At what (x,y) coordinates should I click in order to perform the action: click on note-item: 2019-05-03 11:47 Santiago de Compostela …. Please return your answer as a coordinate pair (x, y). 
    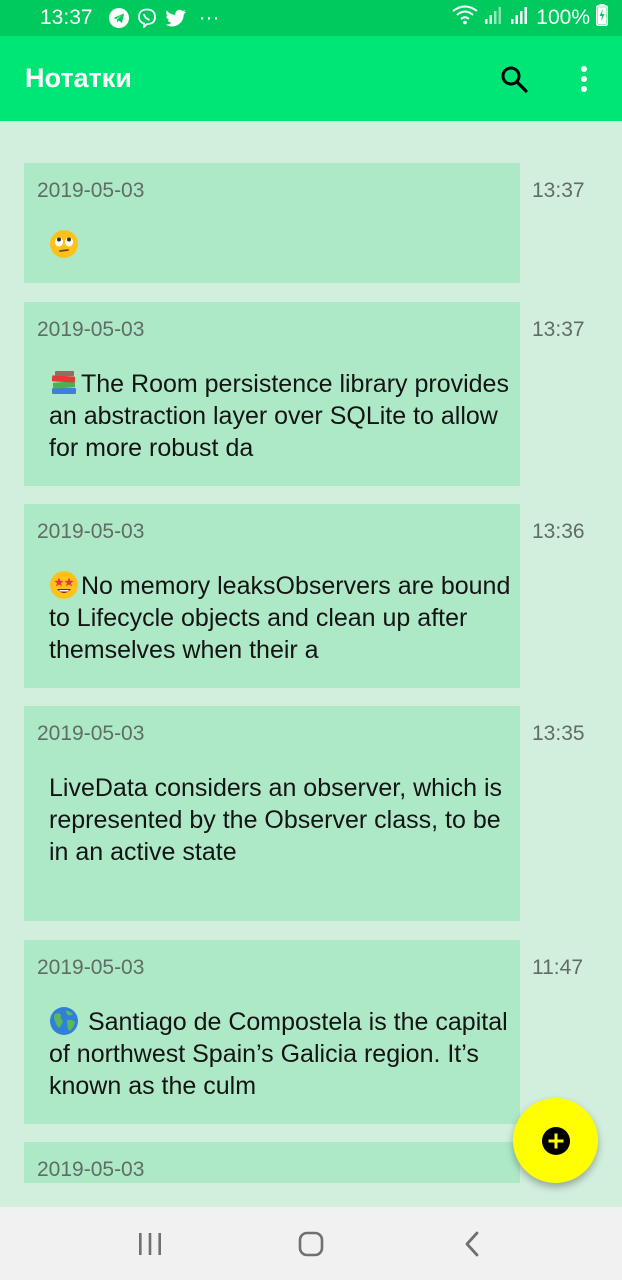
    Looking at the image, I should click on (313, 1032).